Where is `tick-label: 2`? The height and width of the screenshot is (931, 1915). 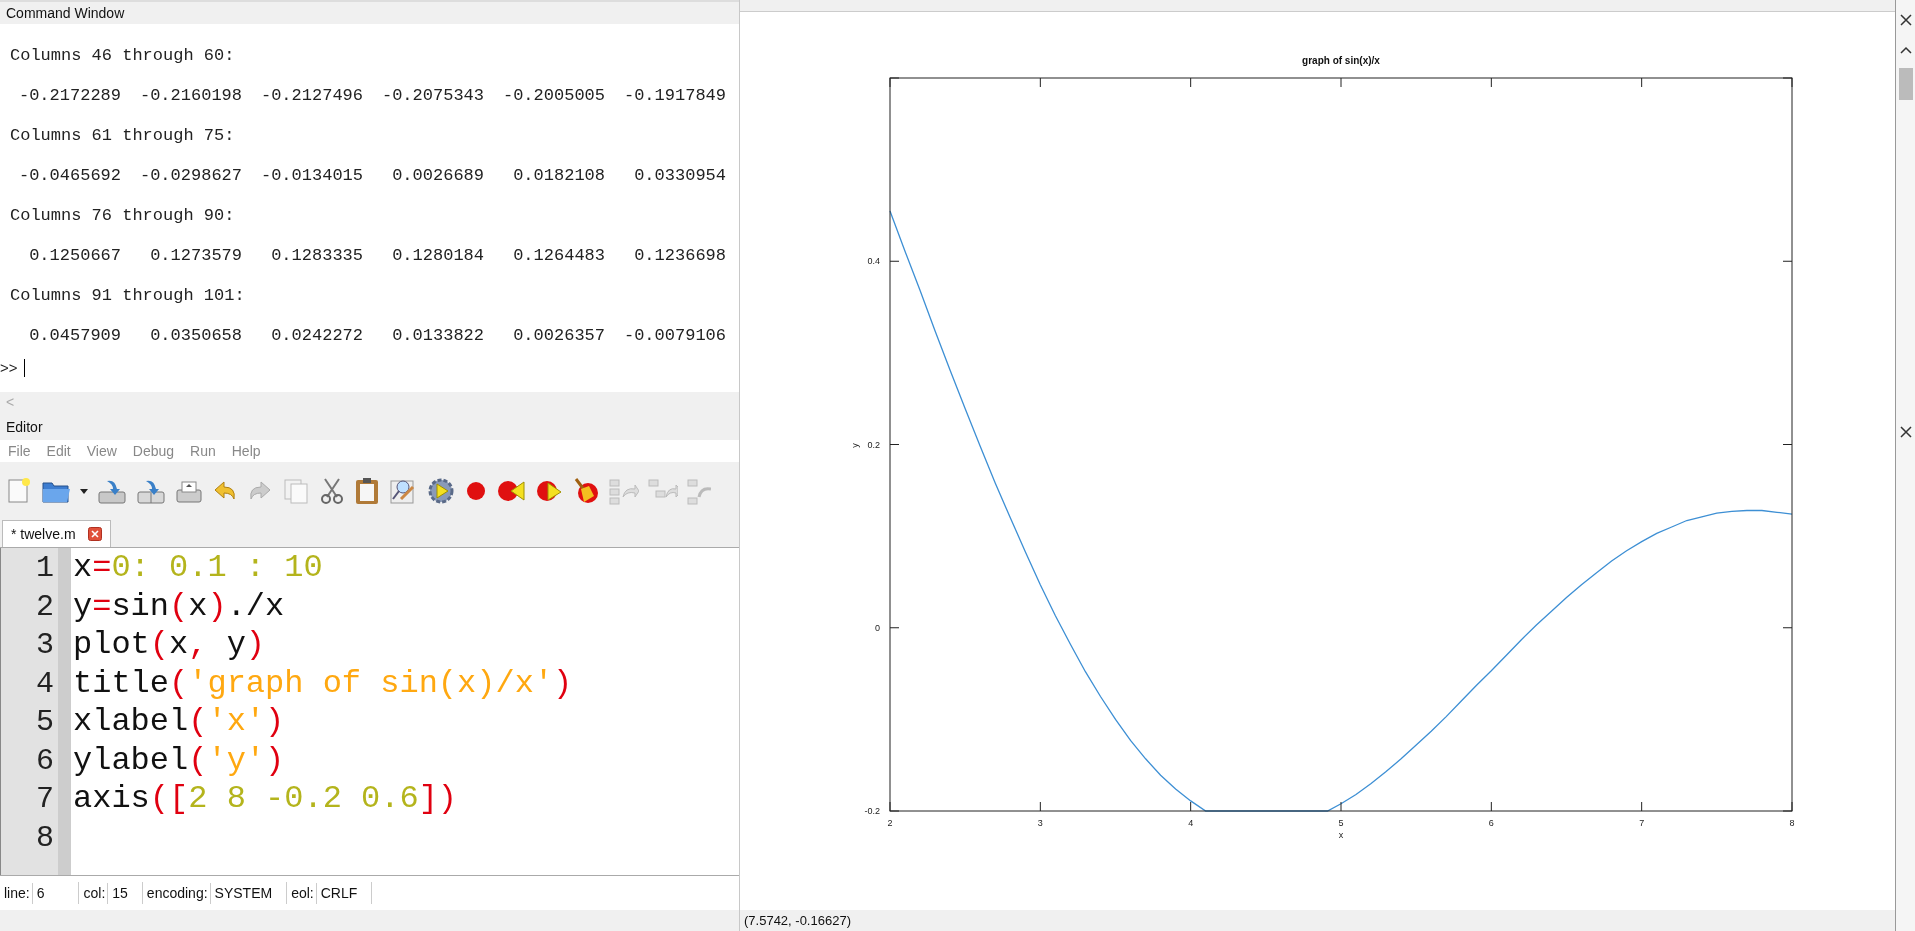 tick-label: 2 is located at coordinates (890, 823).